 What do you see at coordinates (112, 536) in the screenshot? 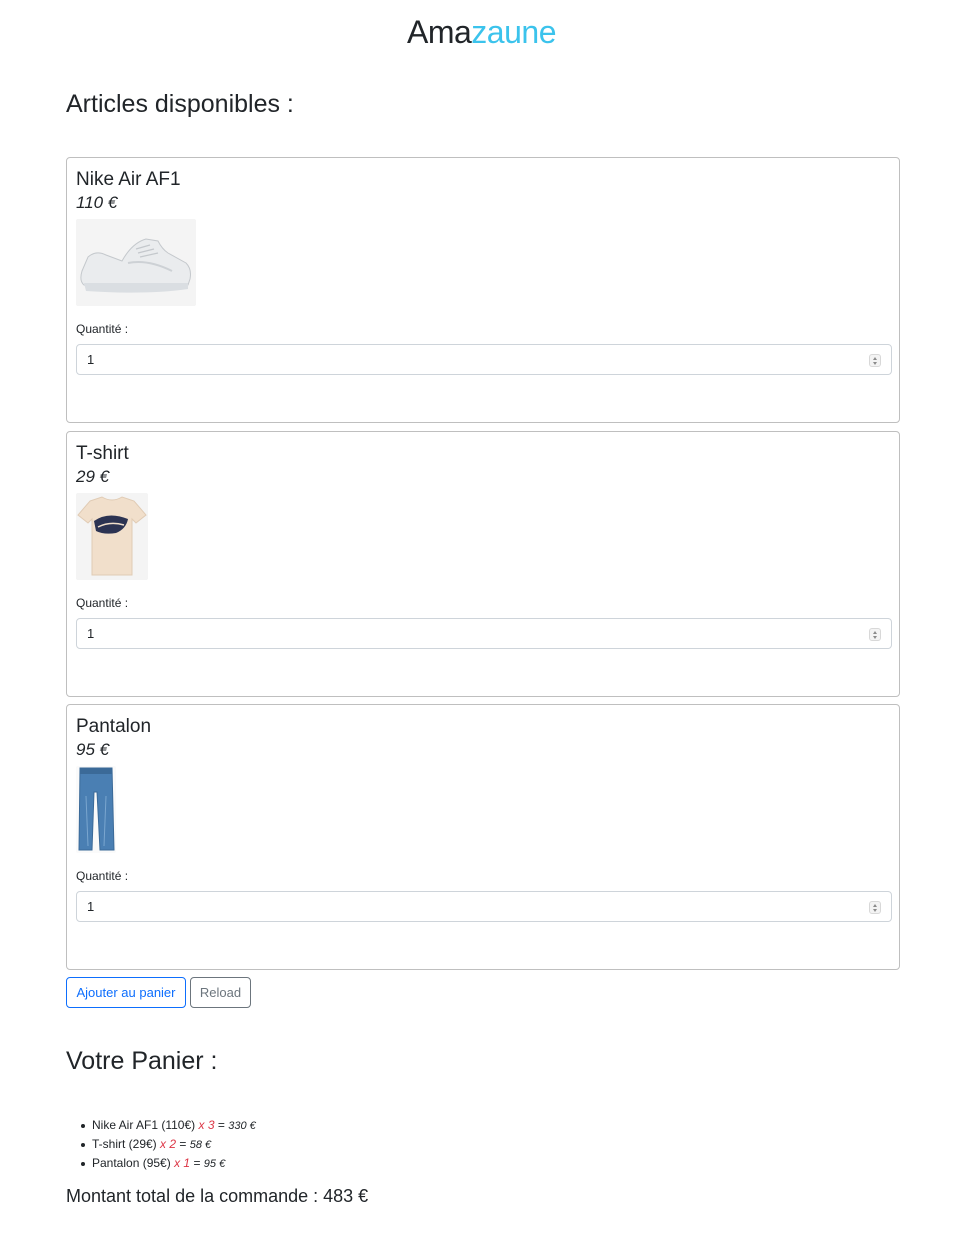
I see `tshirt-image` at bounding box center [112, 536].